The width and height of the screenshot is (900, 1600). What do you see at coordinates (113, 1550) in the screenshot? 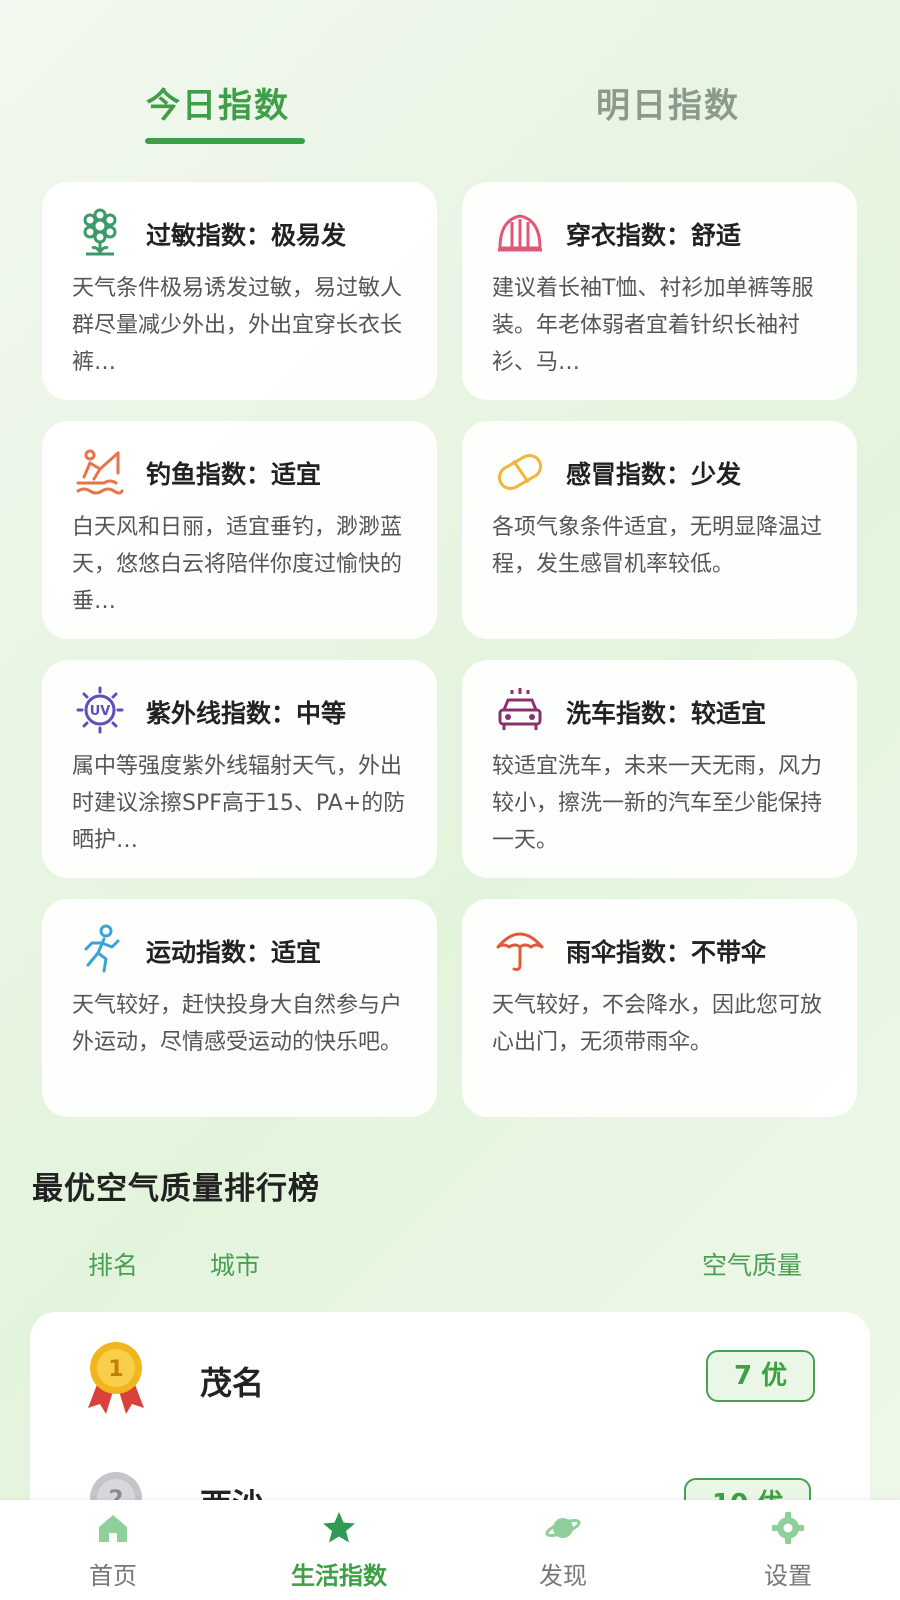
I see `nav-home: 首页` at bounding box center [113, 1550].